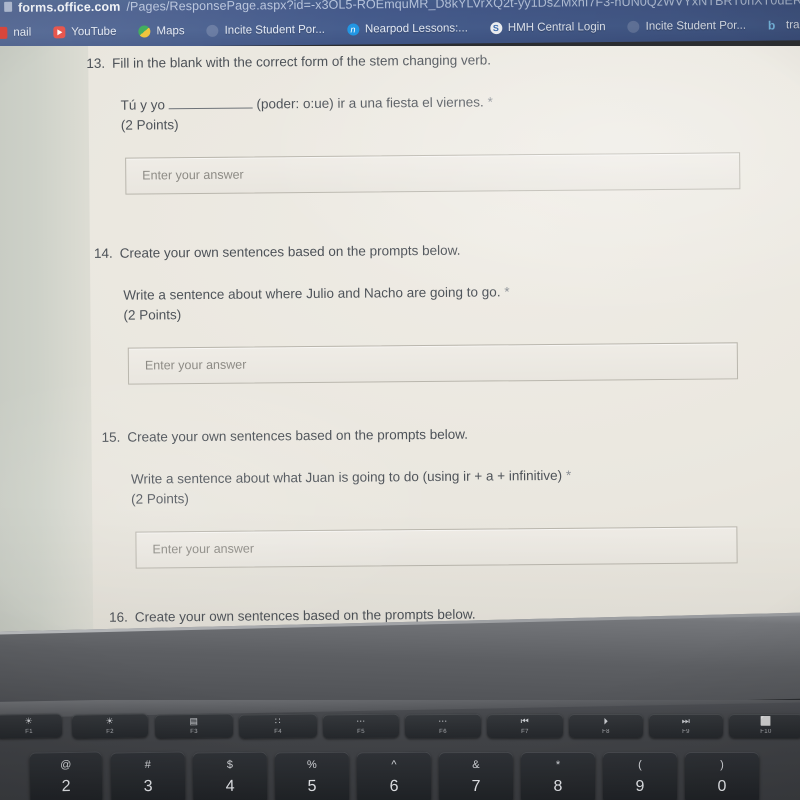 This screenshot has width=800, height=800. What do you see at coordinates (436, 547) in the screenshot?
I see `answer-input-15: Enter your answer` at bounding box center [436, 547].